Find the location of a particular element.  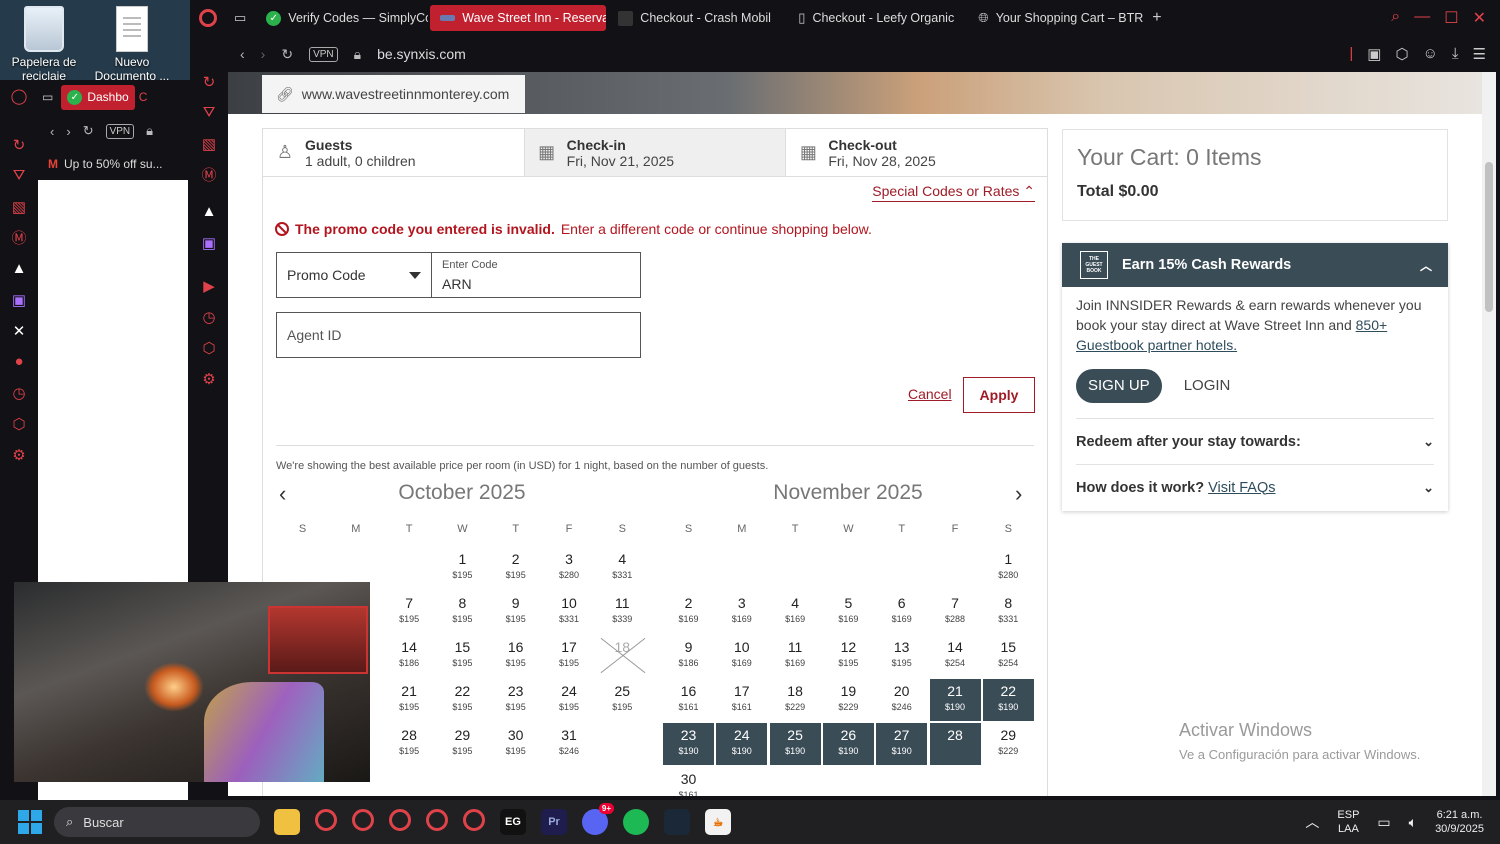

tab-leefy-organic: ▯ Checkout - Leefy Organic is located at coordinates (878, 18).